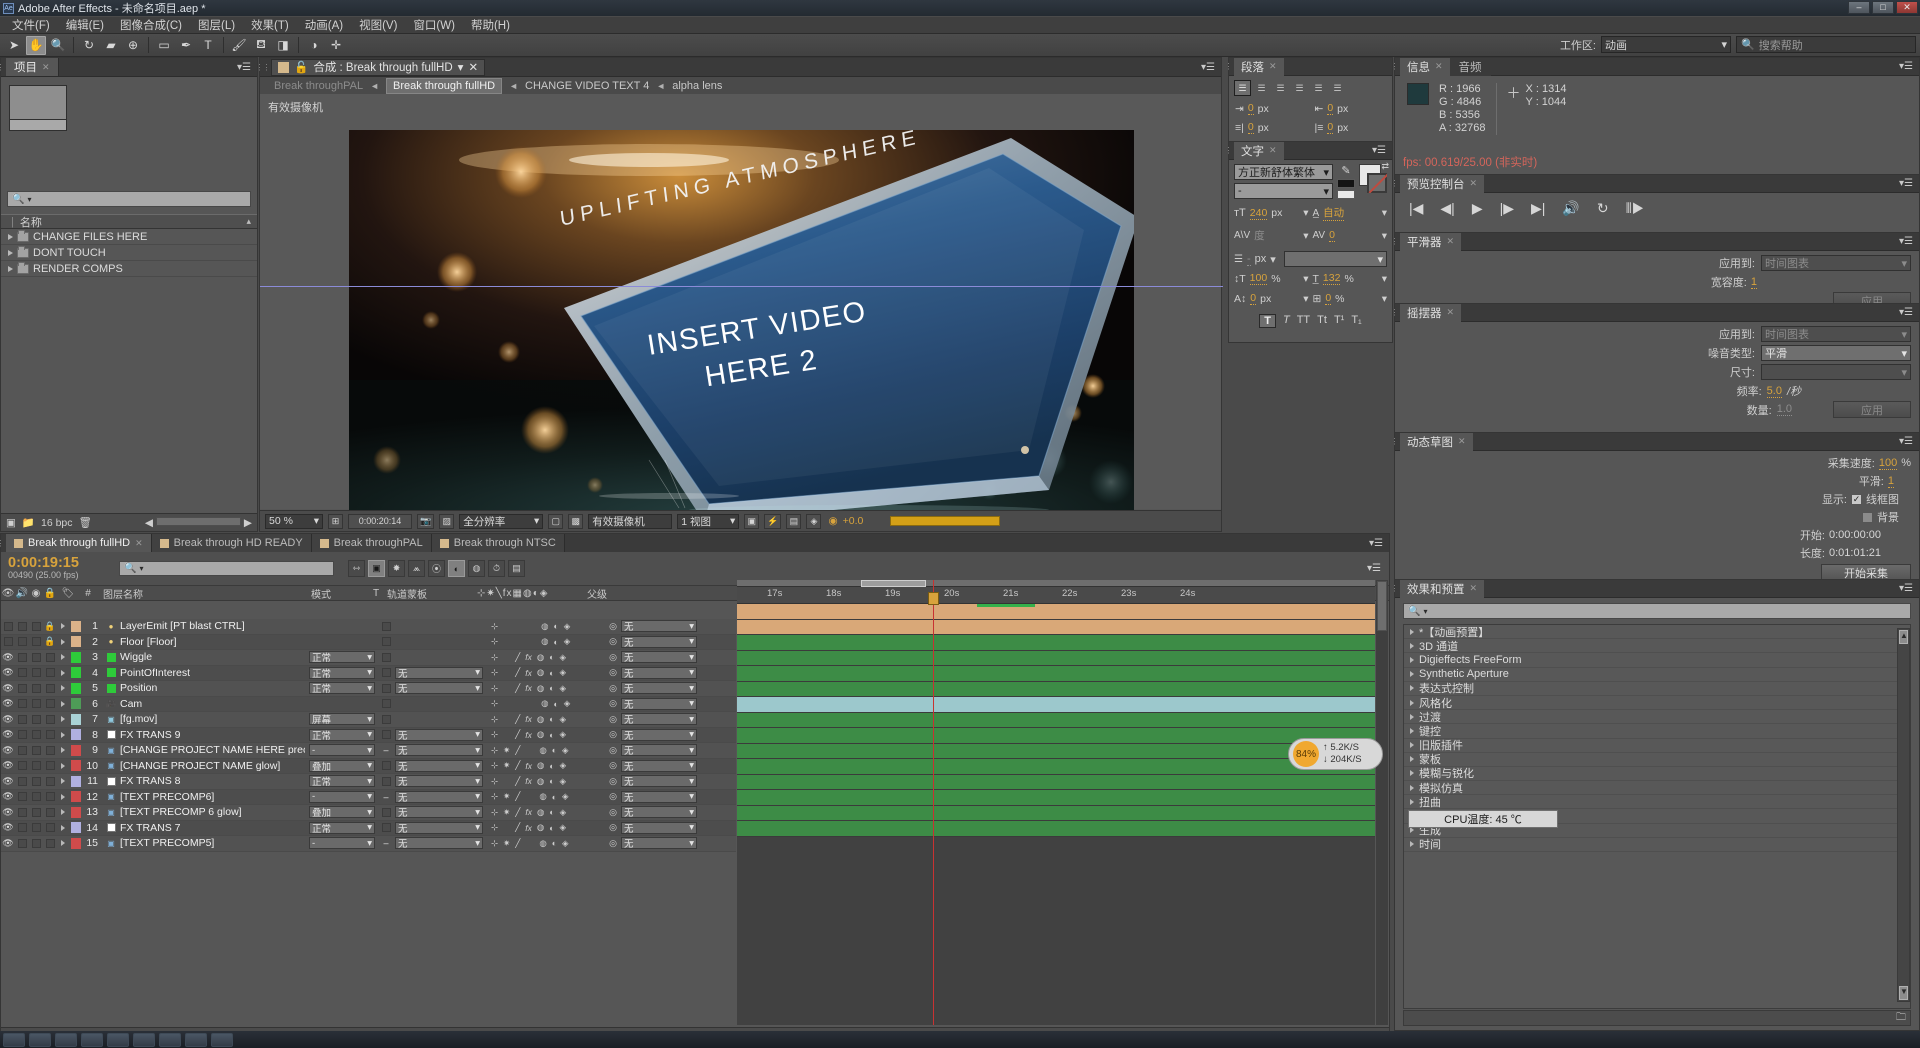 Image resolution: width=1920 pixels, height=1048 pixels. Describe the element at coordinates (380, 521) in the screenshot. I see `current-time-display: 0:00:20:14` at that location.